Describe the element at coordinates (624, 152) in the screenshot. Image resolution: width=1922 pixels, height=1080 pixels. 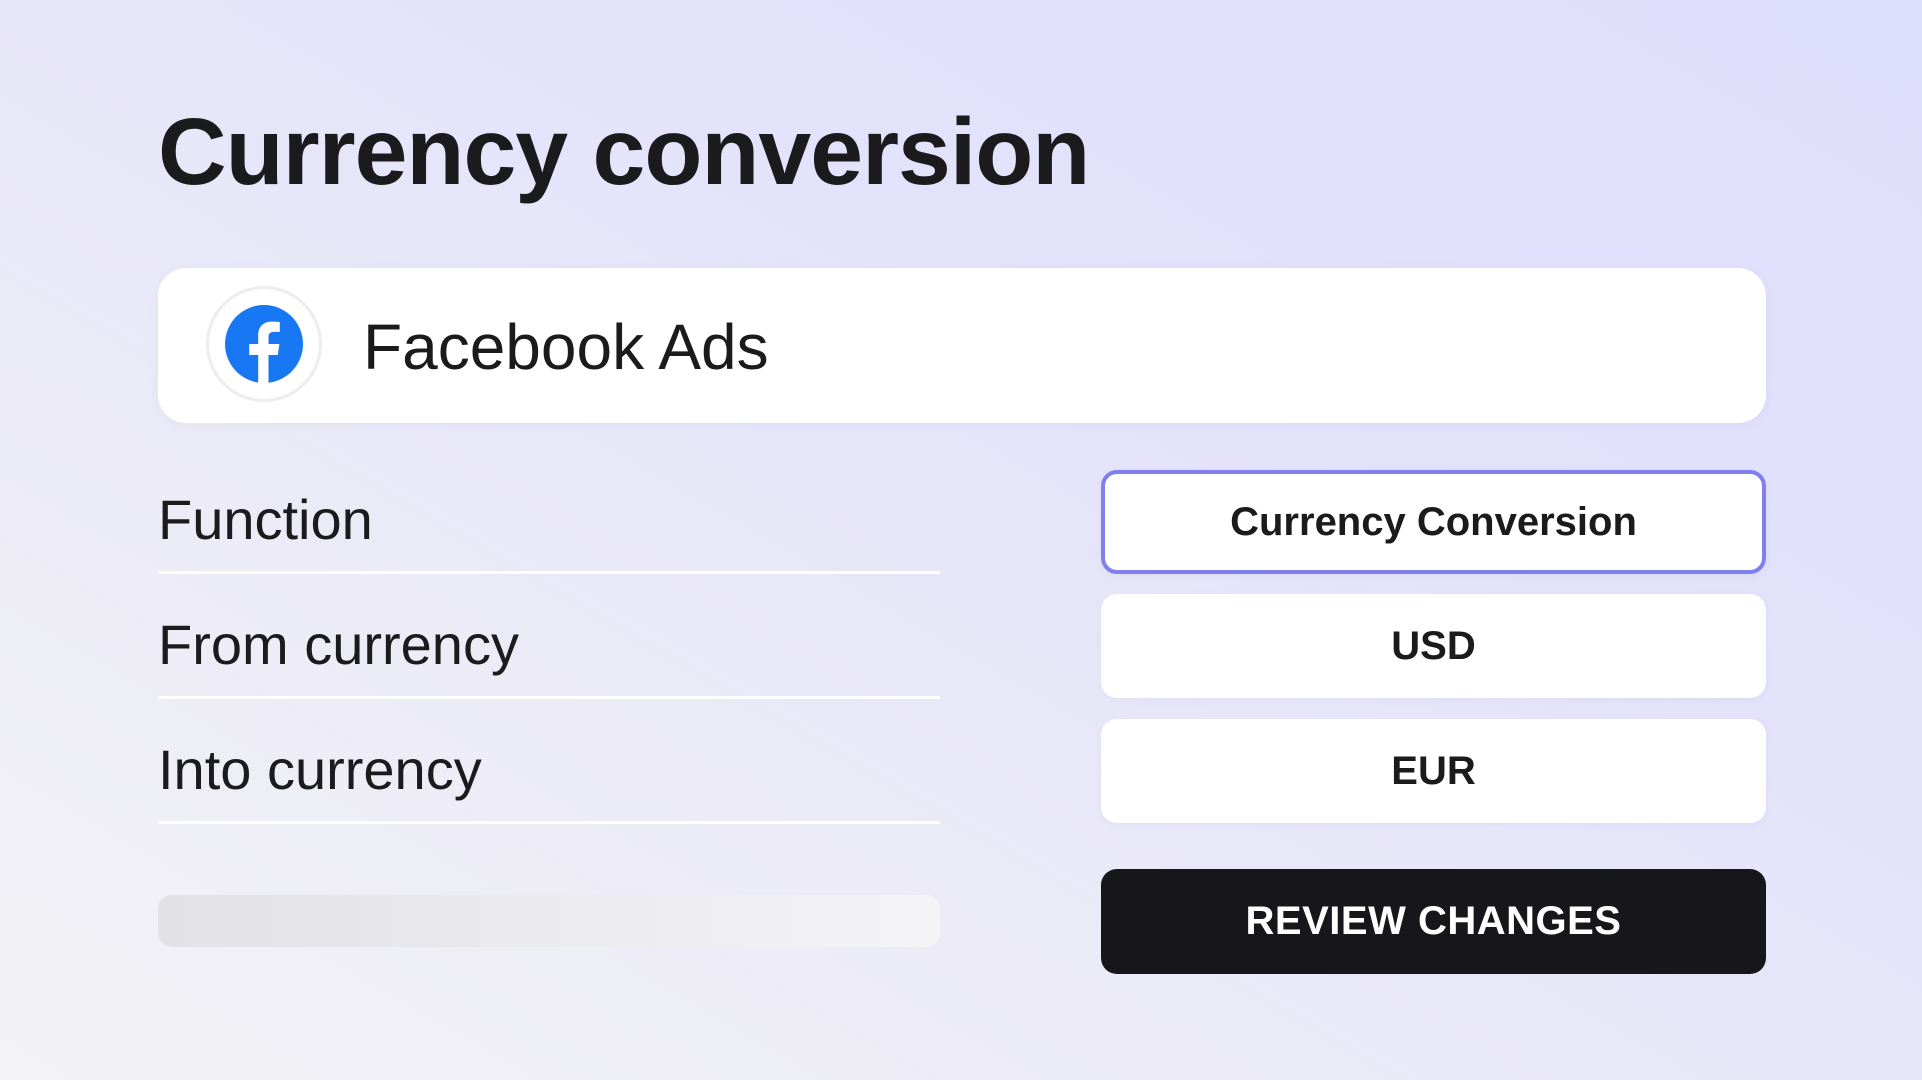
I see `page-title: Currency conversion` at that location.